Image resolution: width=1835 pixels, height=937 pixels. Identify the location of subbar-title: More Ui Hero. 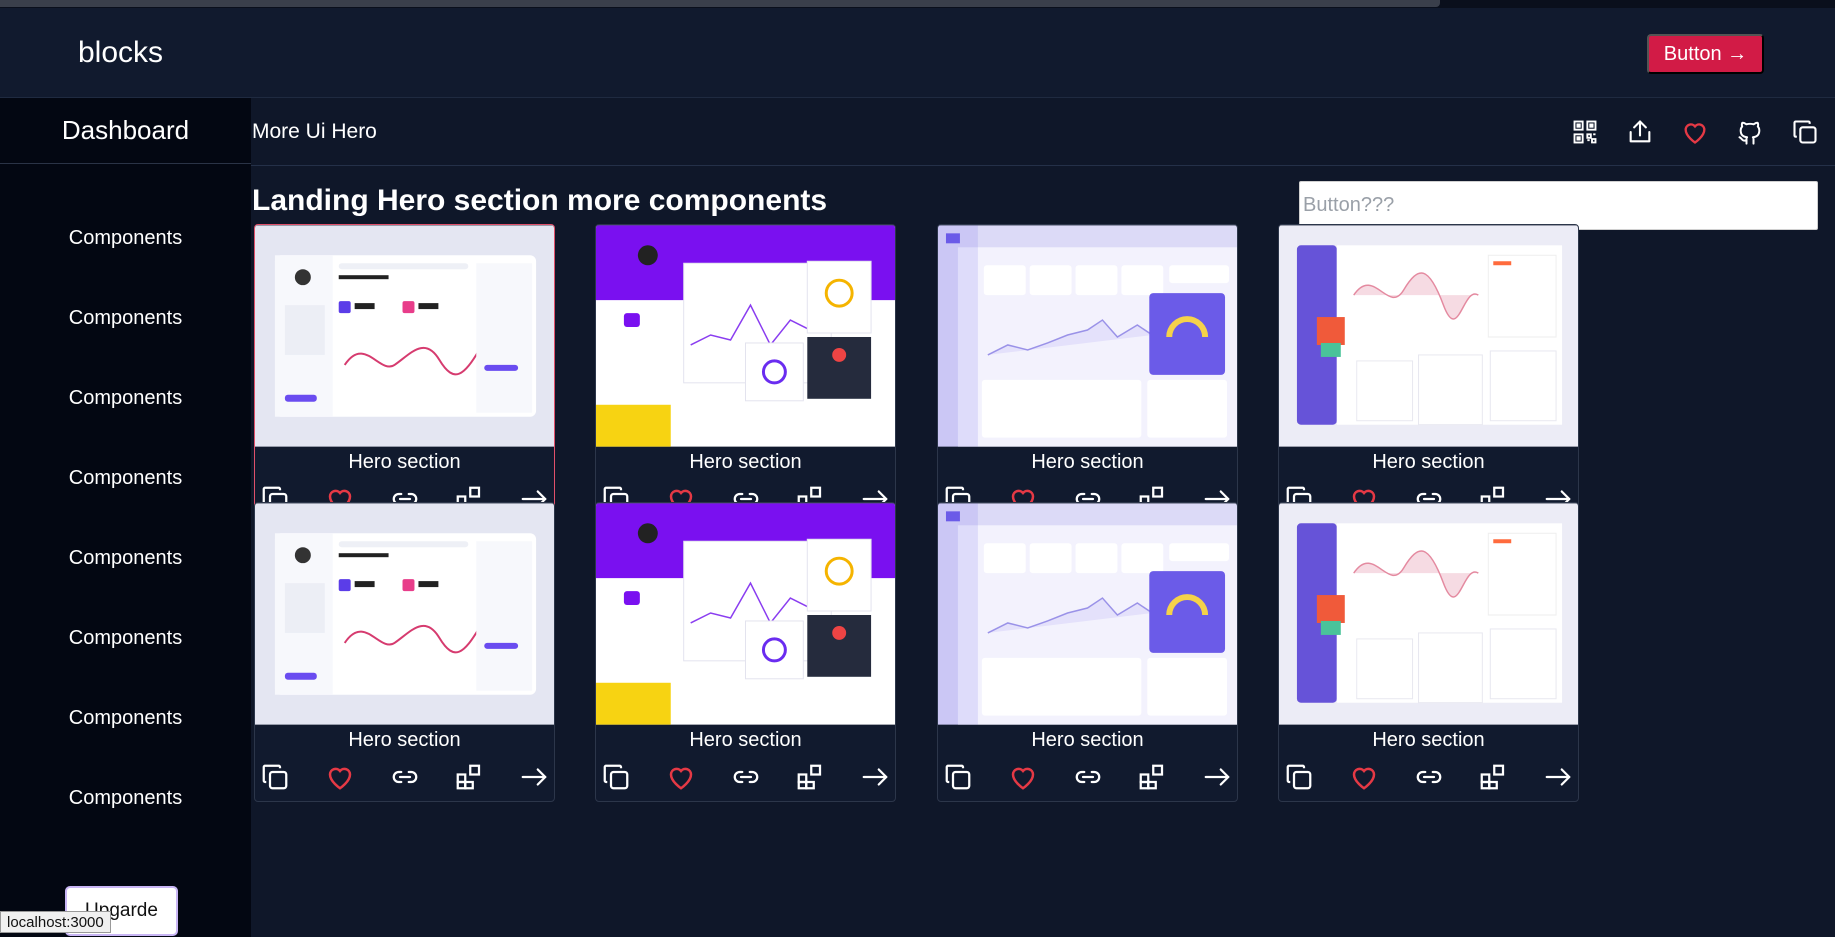
(314, 131).